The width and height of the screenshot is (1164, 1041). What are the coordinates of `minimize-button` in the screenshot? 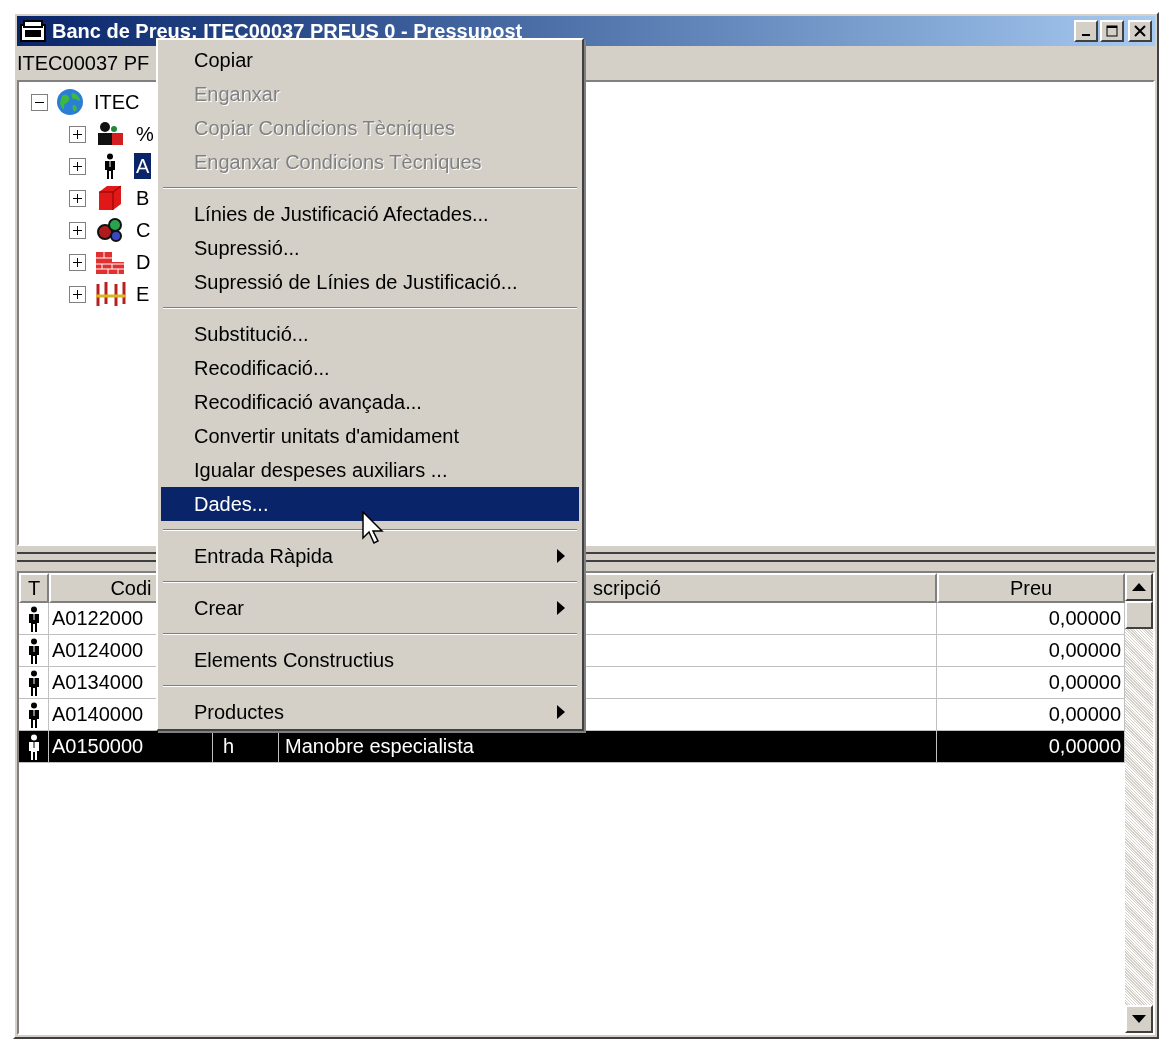 It's located at (1086, 31).